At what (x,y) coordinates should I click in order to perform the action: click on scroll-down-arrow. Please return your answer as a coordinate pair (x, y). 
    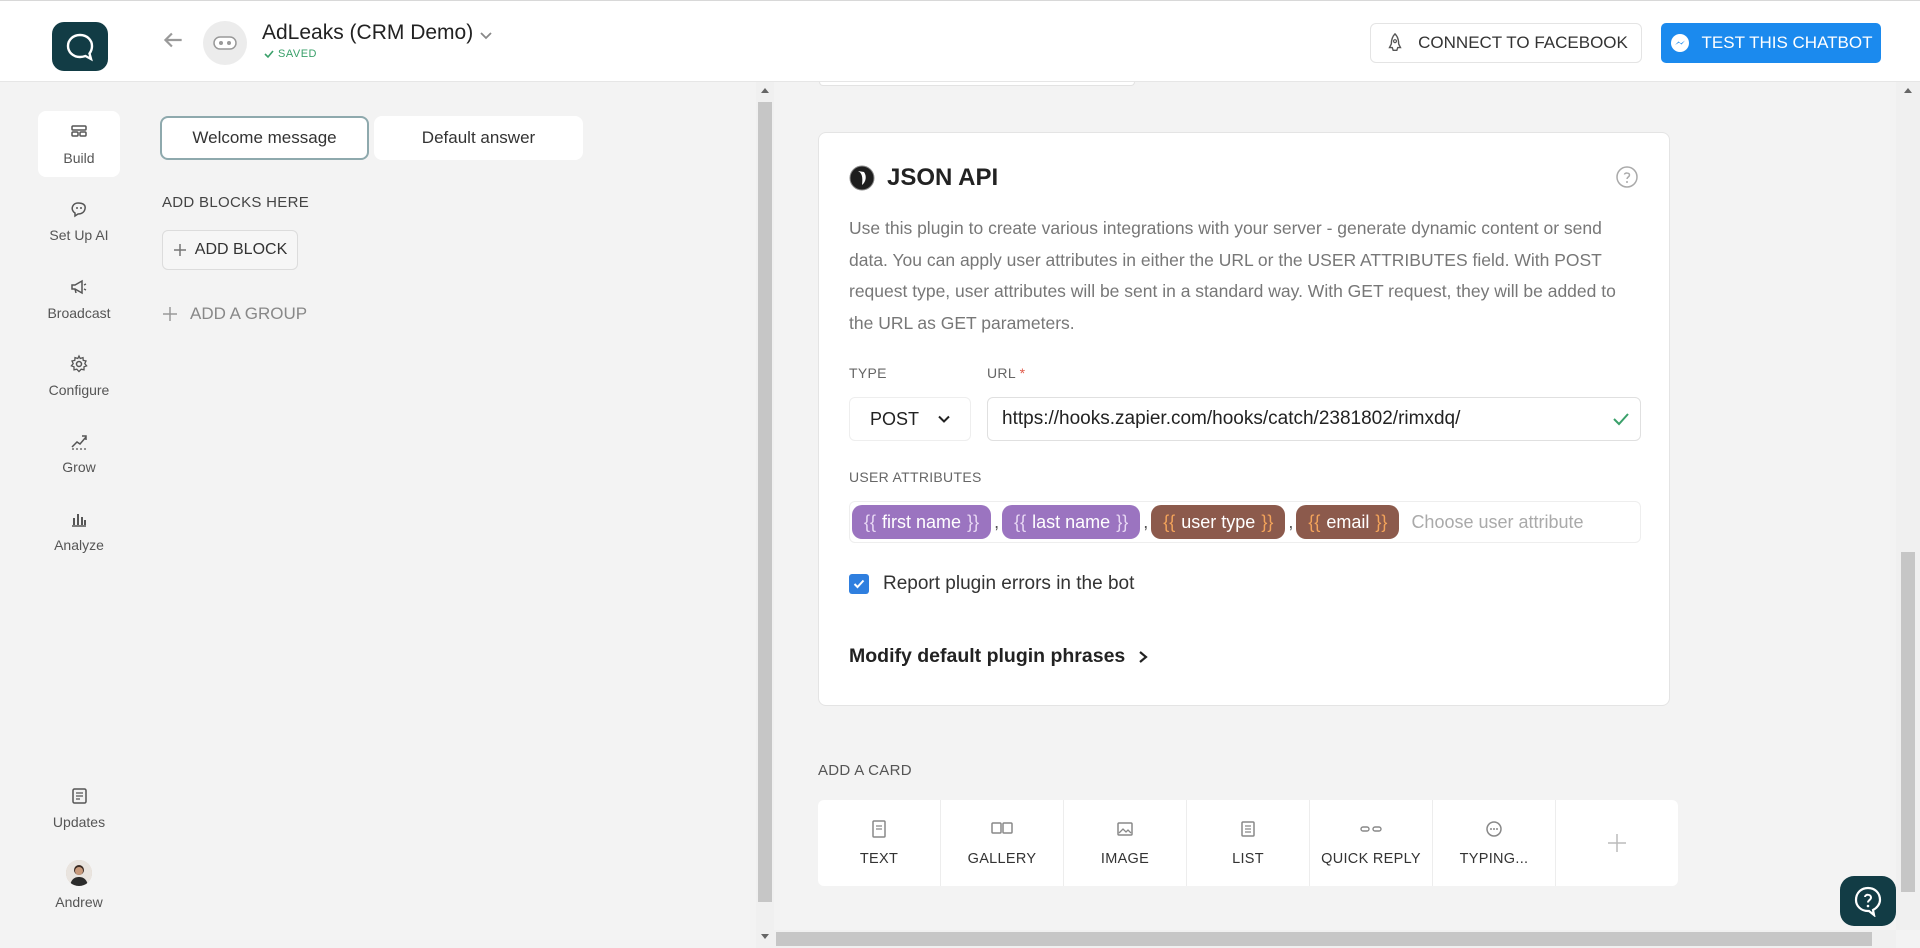
    Looking at the image, I should click on (765, 936).